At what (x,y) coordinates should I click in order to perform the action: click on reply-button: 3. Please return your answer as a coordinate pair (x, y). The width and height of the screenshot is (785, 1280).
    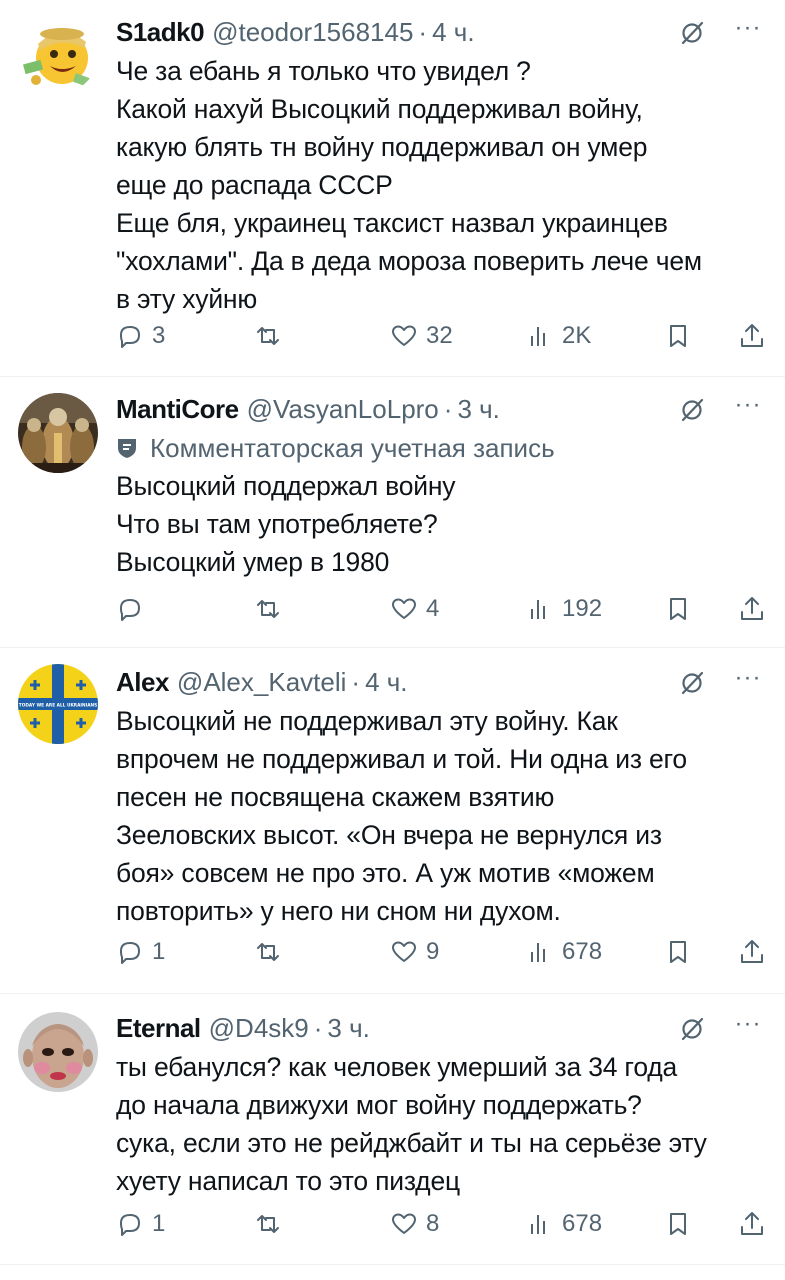
    Looking at the image, I should click on (140, 336).